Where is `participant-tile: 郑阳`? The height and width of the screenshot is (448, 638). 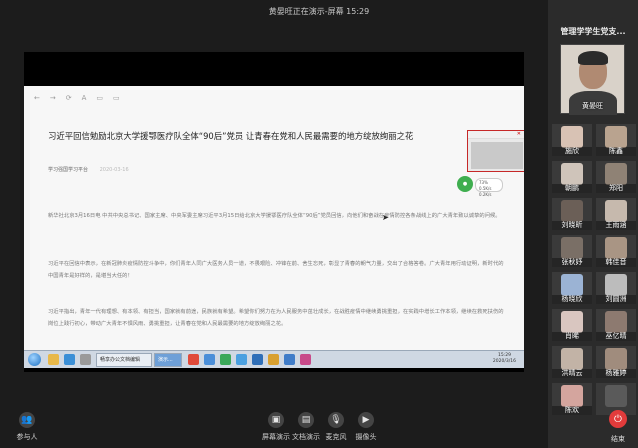
participant-tile: 郑阳 is located at coordinates (616, 177).